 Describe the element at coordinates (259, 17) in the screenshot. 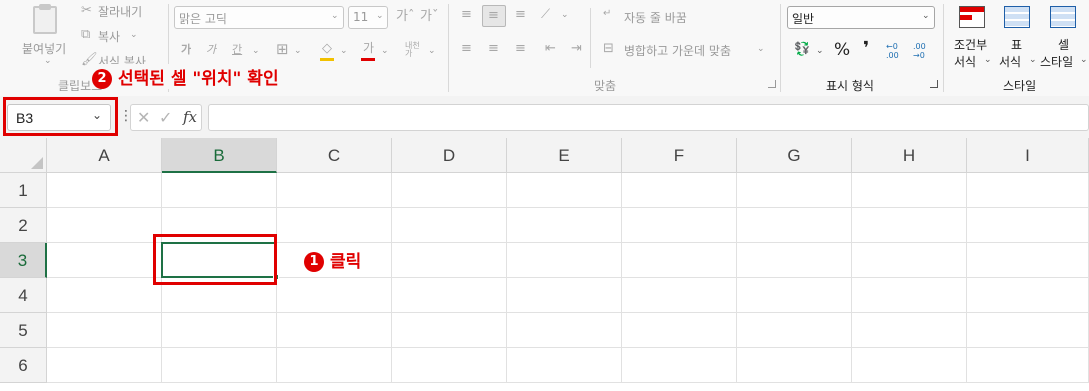

I see `font-name-select: 맑은 고딕 ⌄` at that location.